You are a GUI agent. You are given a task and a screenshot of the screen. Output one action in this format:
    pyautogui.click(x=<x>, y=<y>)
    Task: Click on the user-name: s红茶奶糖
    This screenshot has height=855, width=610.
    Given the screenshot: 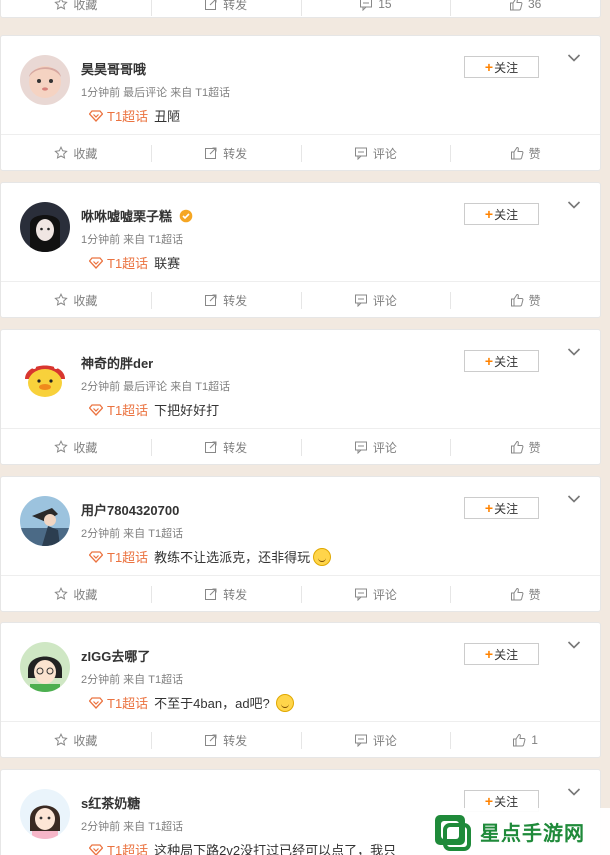 What is the action you would take?
    pyautogui.click(x=110, y=802)
    